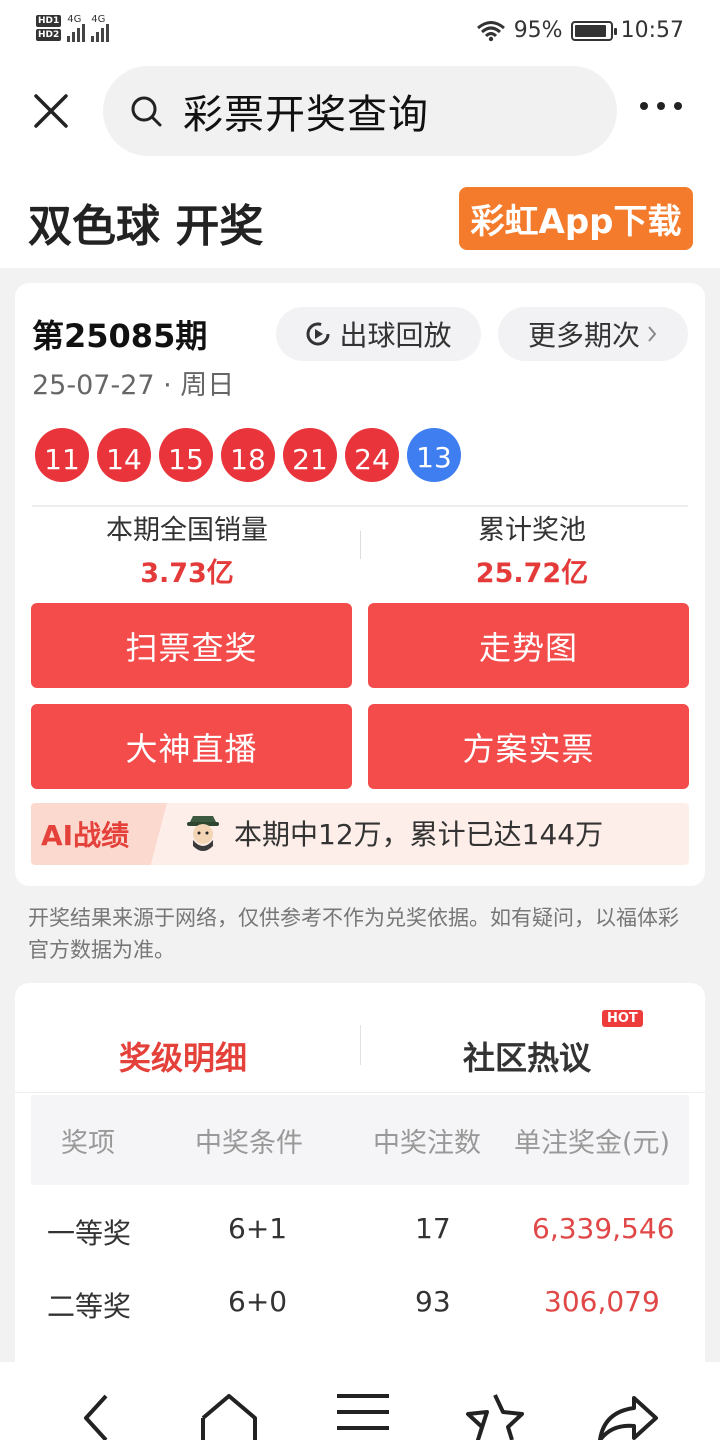 The width and height of the screenshot is (720, 1440). What do you see at coordinates (495, 1416) in the screenshot?
I see `star-icon` at bounding box center [495, 1416].